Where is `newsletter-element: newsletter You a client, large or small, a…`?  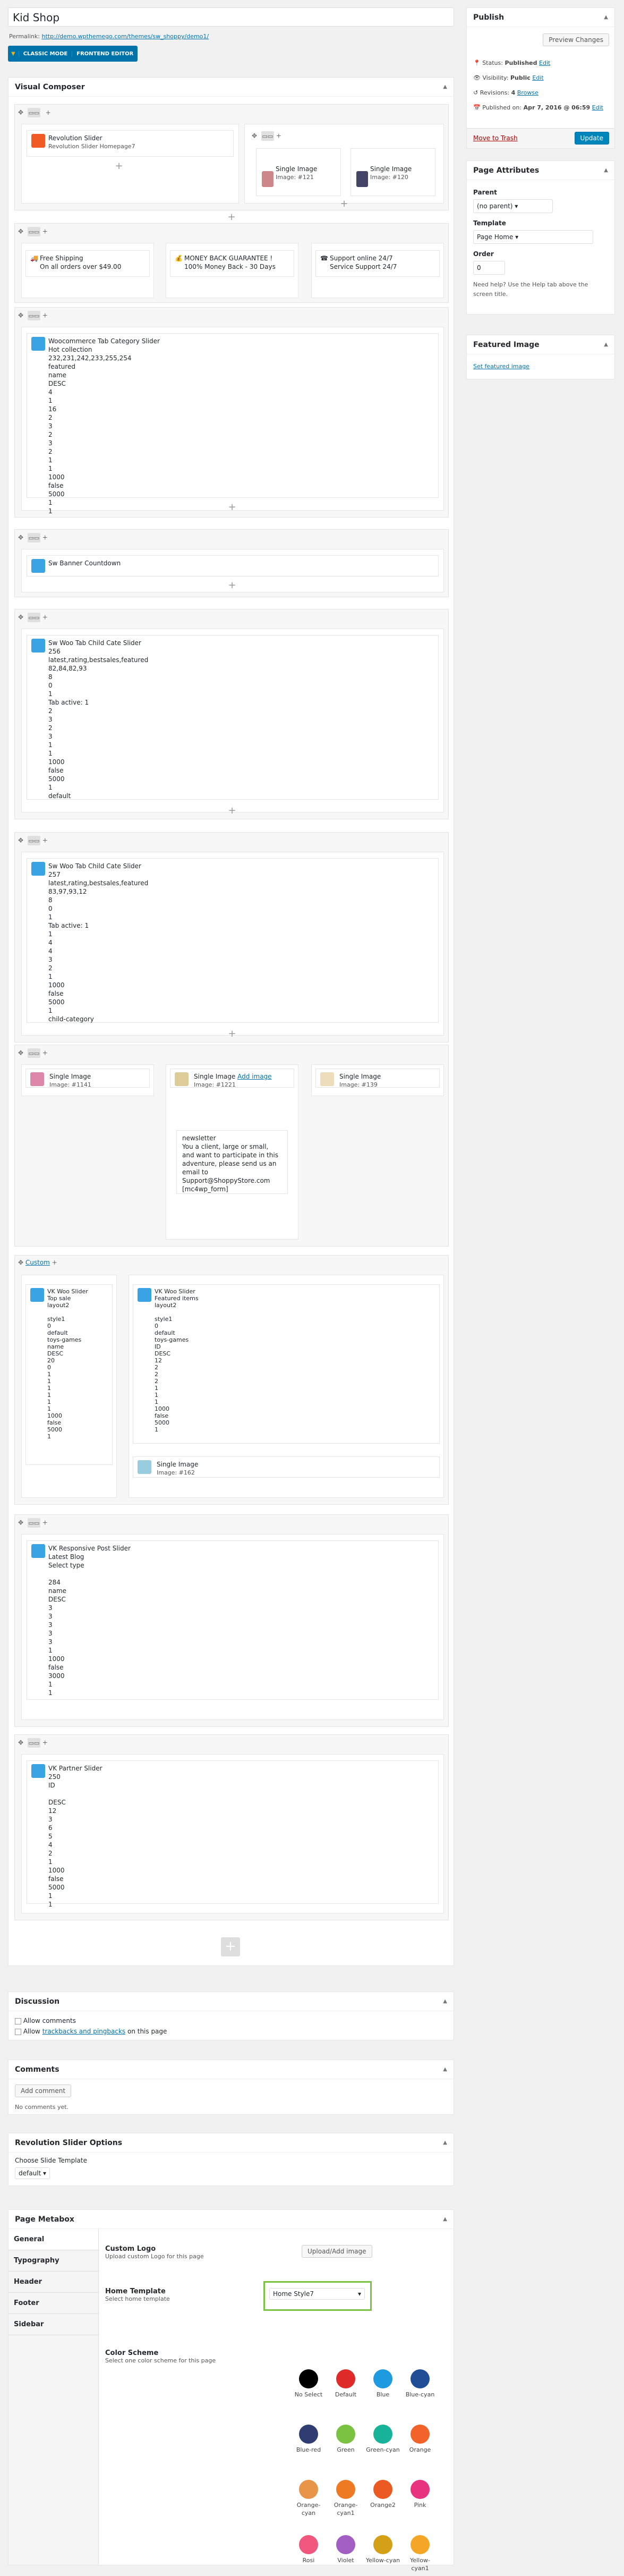
newsletter-element: newsletter You a client, large or small, a… is located at coordinates (232, 1162).